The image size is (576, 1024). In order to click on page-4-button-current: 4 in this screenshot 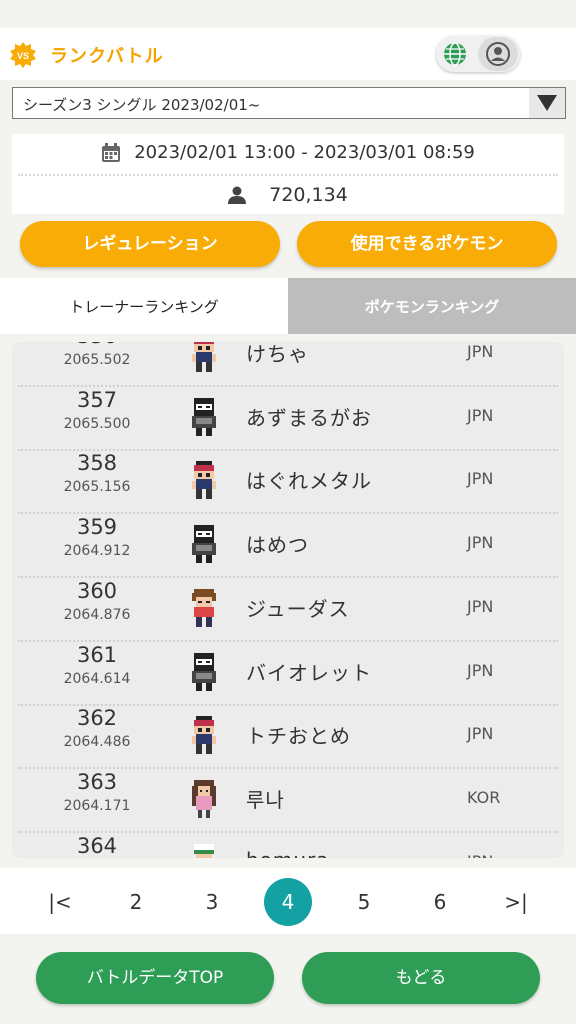, I will do `click(288, 902)`.